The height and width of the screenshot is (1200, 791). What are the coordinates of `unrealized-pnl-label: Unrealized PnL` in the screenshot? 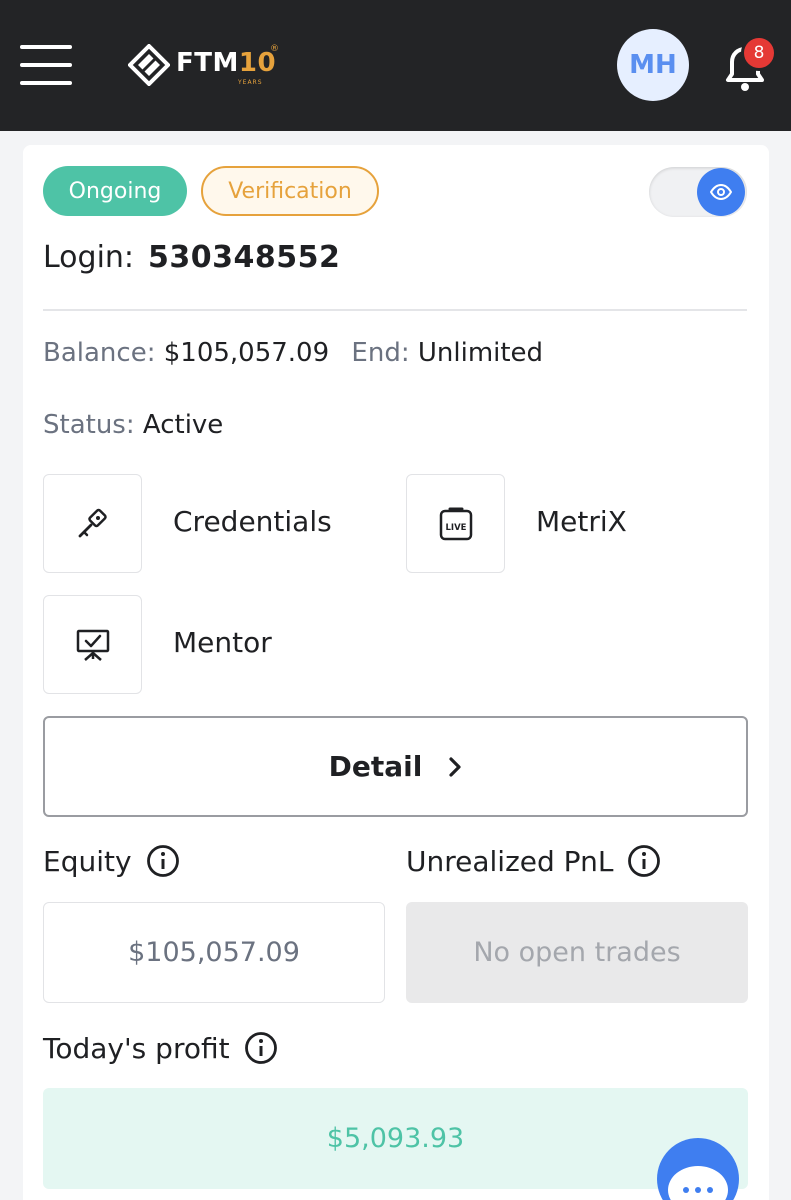 It's located at (510, 861).